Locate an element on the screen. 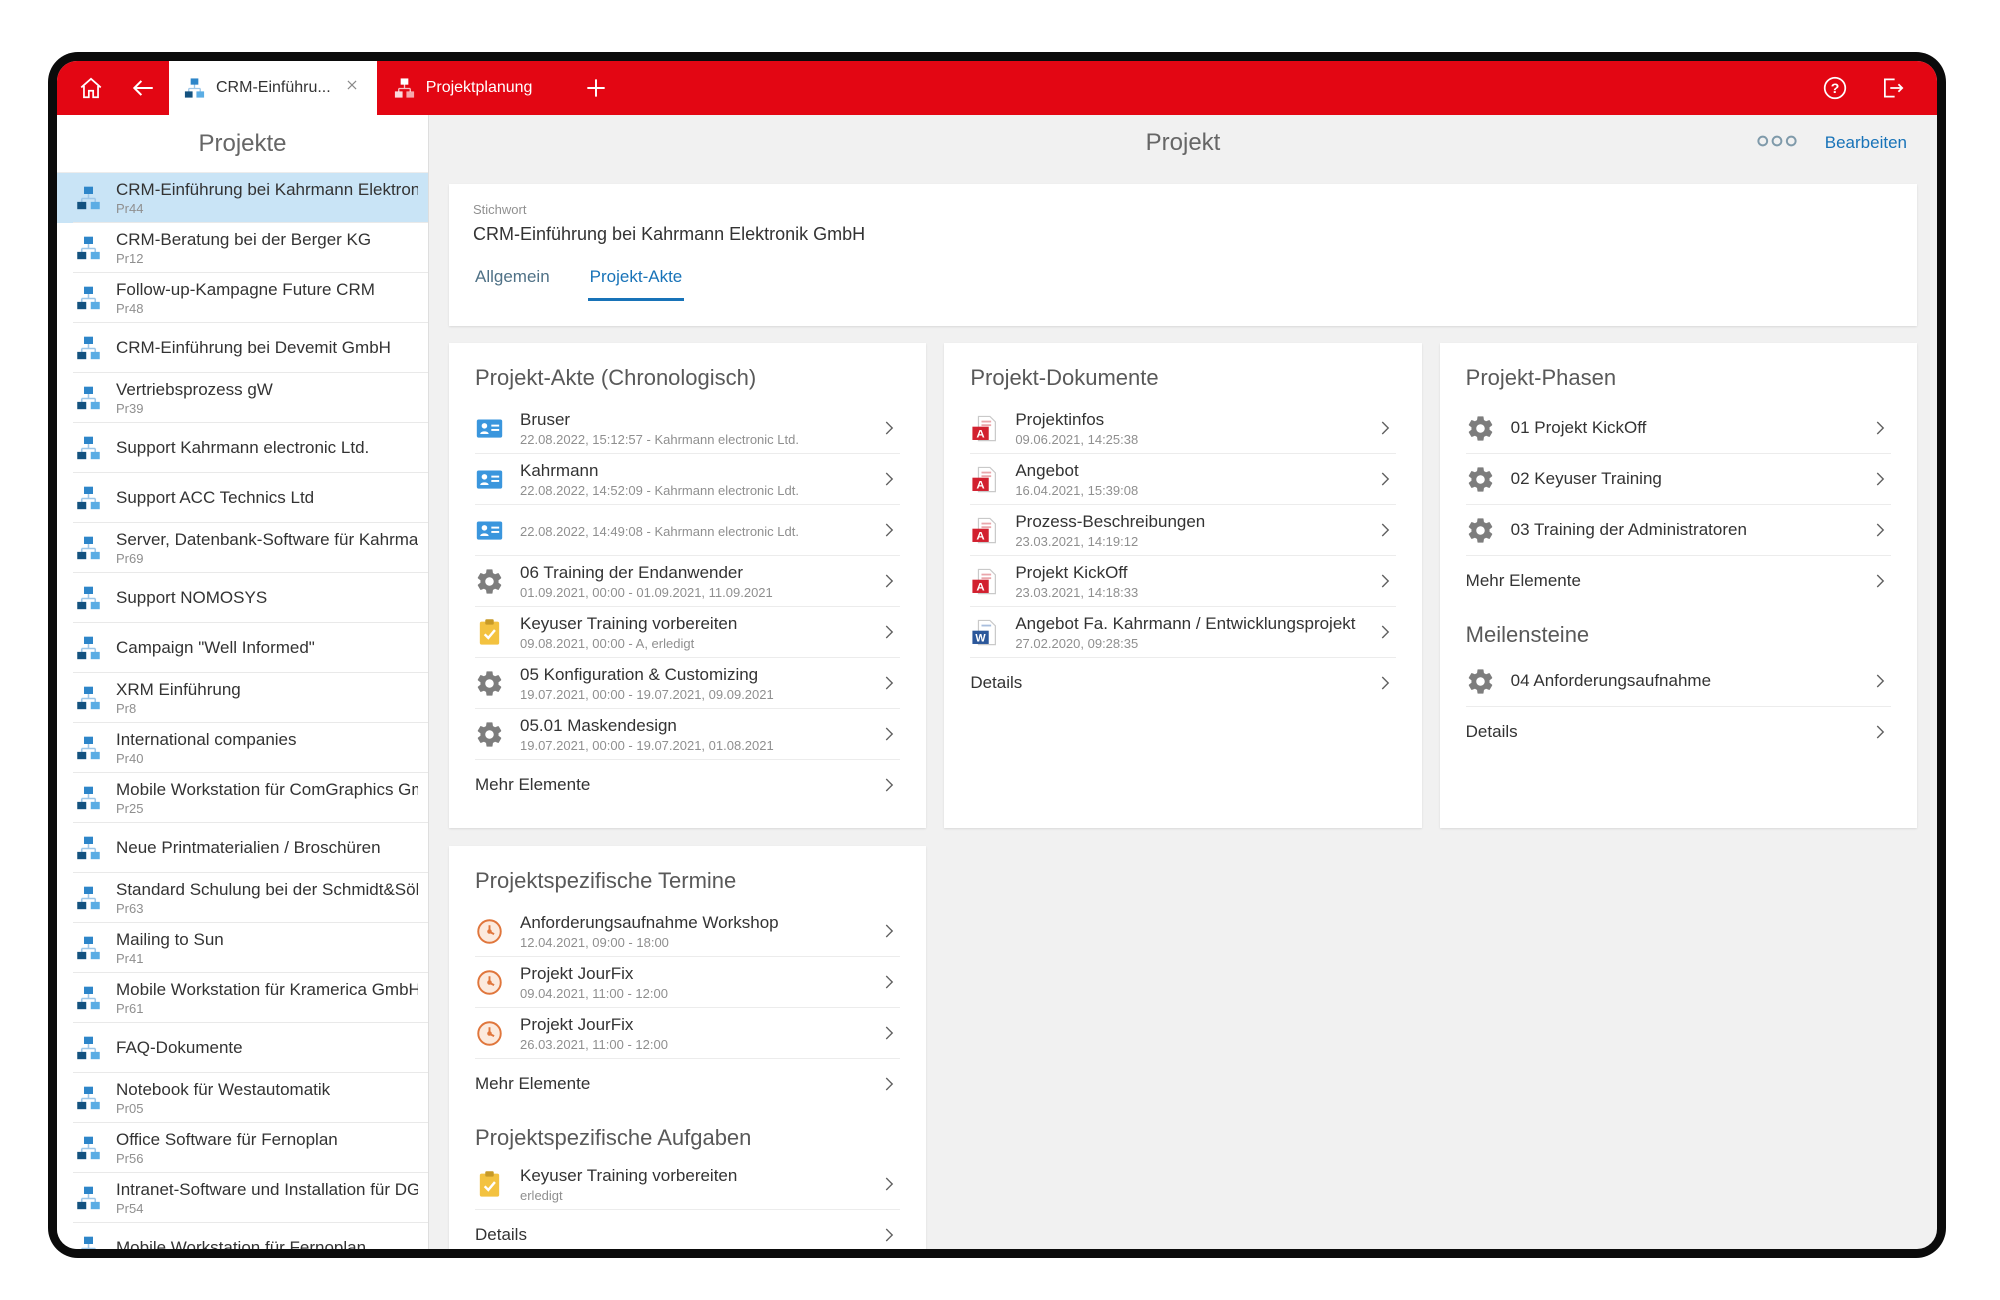 Image resolution: width=2000 pixels, height=1300 pixels. project-name: CRM-Einführung bei Devemit GmbH is located at coordinates (253, 347).